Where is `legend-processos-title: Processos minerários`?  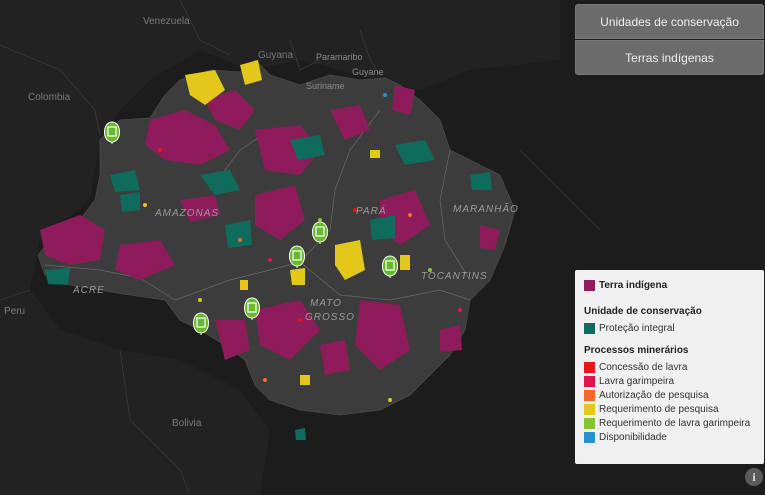 legend-processos-title: Processos minerários is located at coordinates (636, 350).